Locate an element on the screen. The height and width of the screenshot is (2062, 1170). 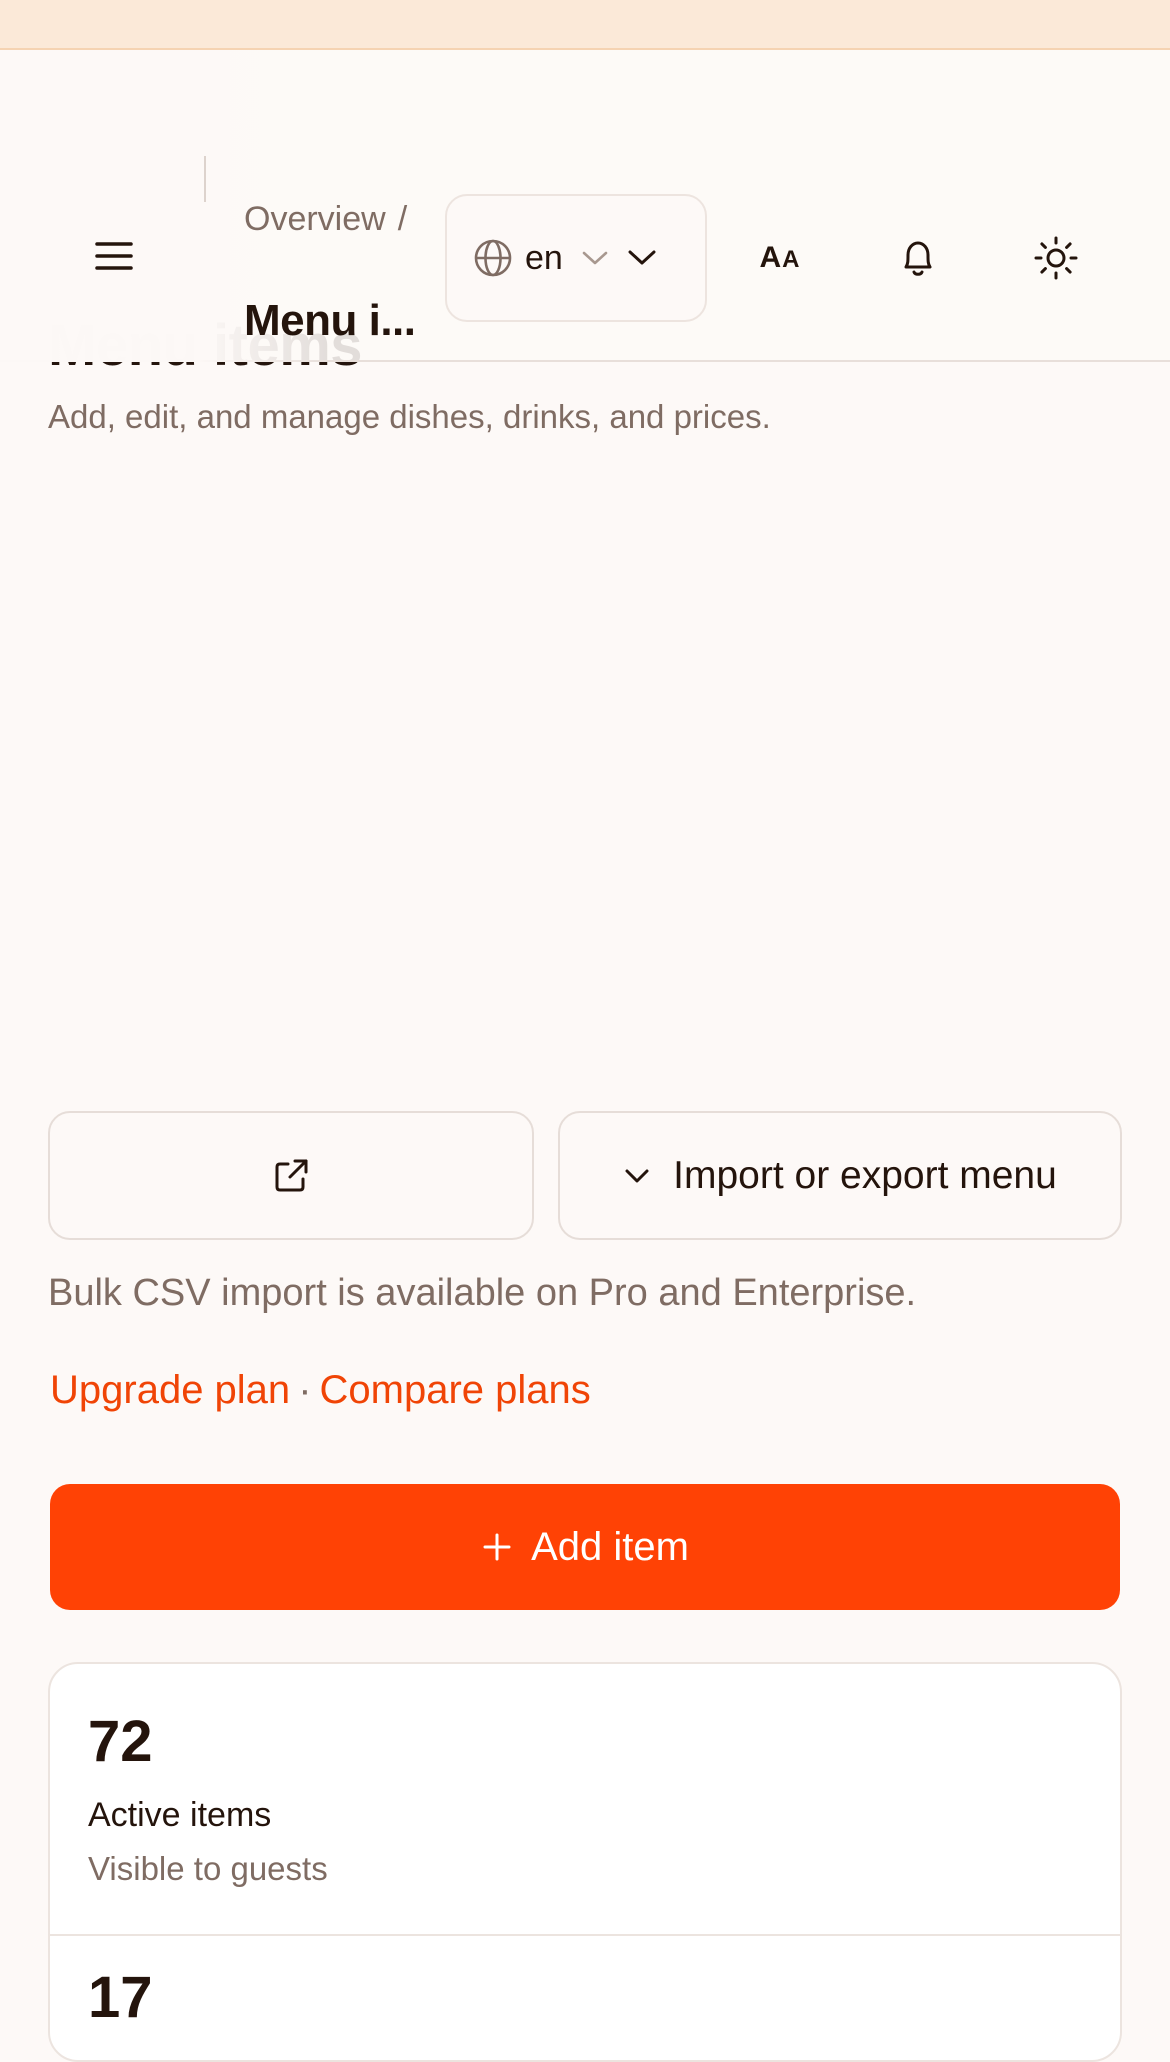
stat-divider is located at coordinates (585, 1935).